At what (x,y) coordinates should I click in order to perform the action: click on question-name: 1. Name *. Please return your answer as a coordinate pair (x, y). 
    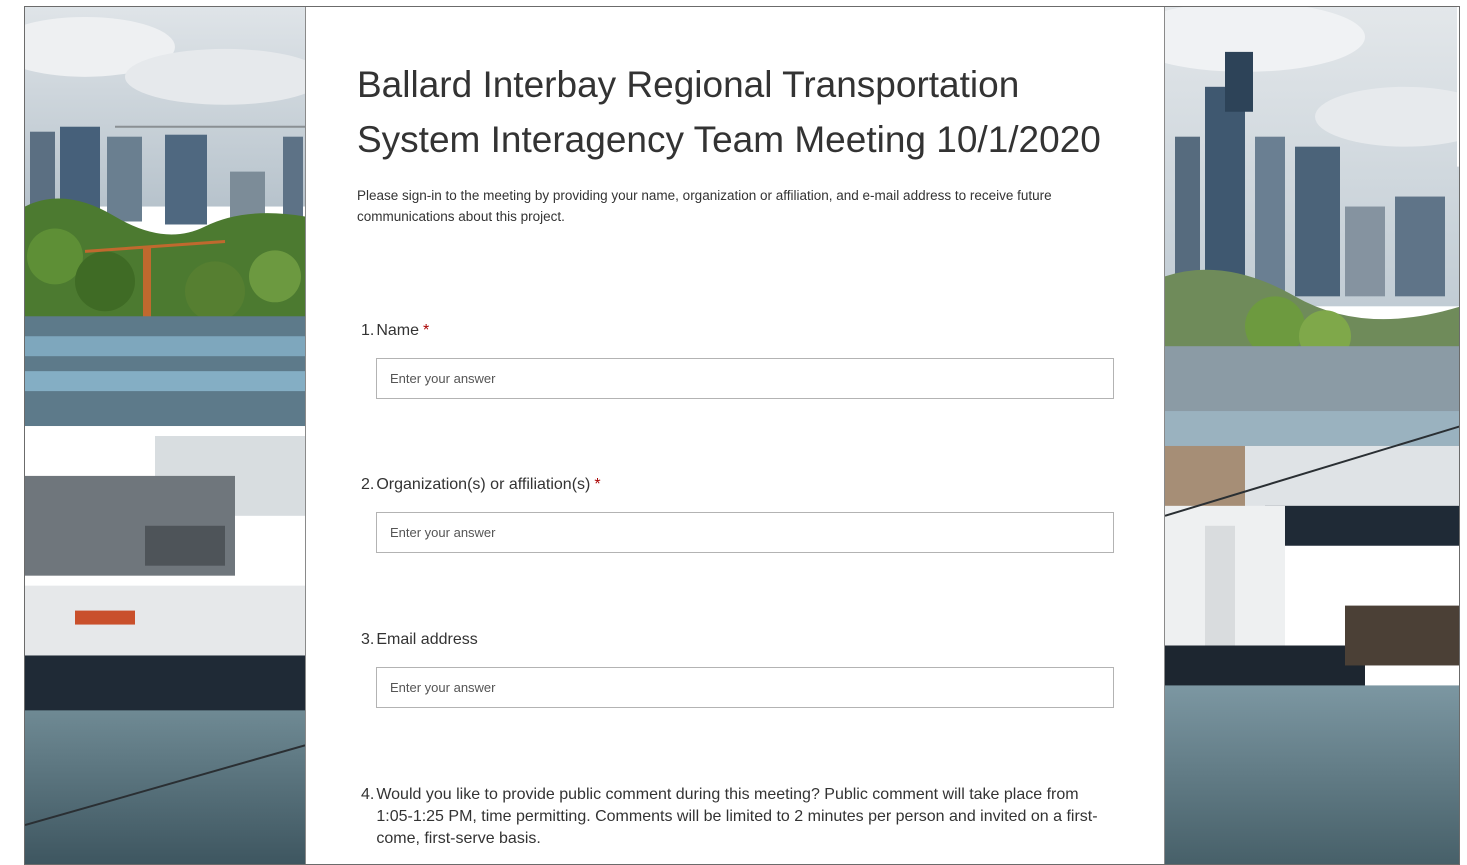
    Looking at the image, I should click on (741, 359).